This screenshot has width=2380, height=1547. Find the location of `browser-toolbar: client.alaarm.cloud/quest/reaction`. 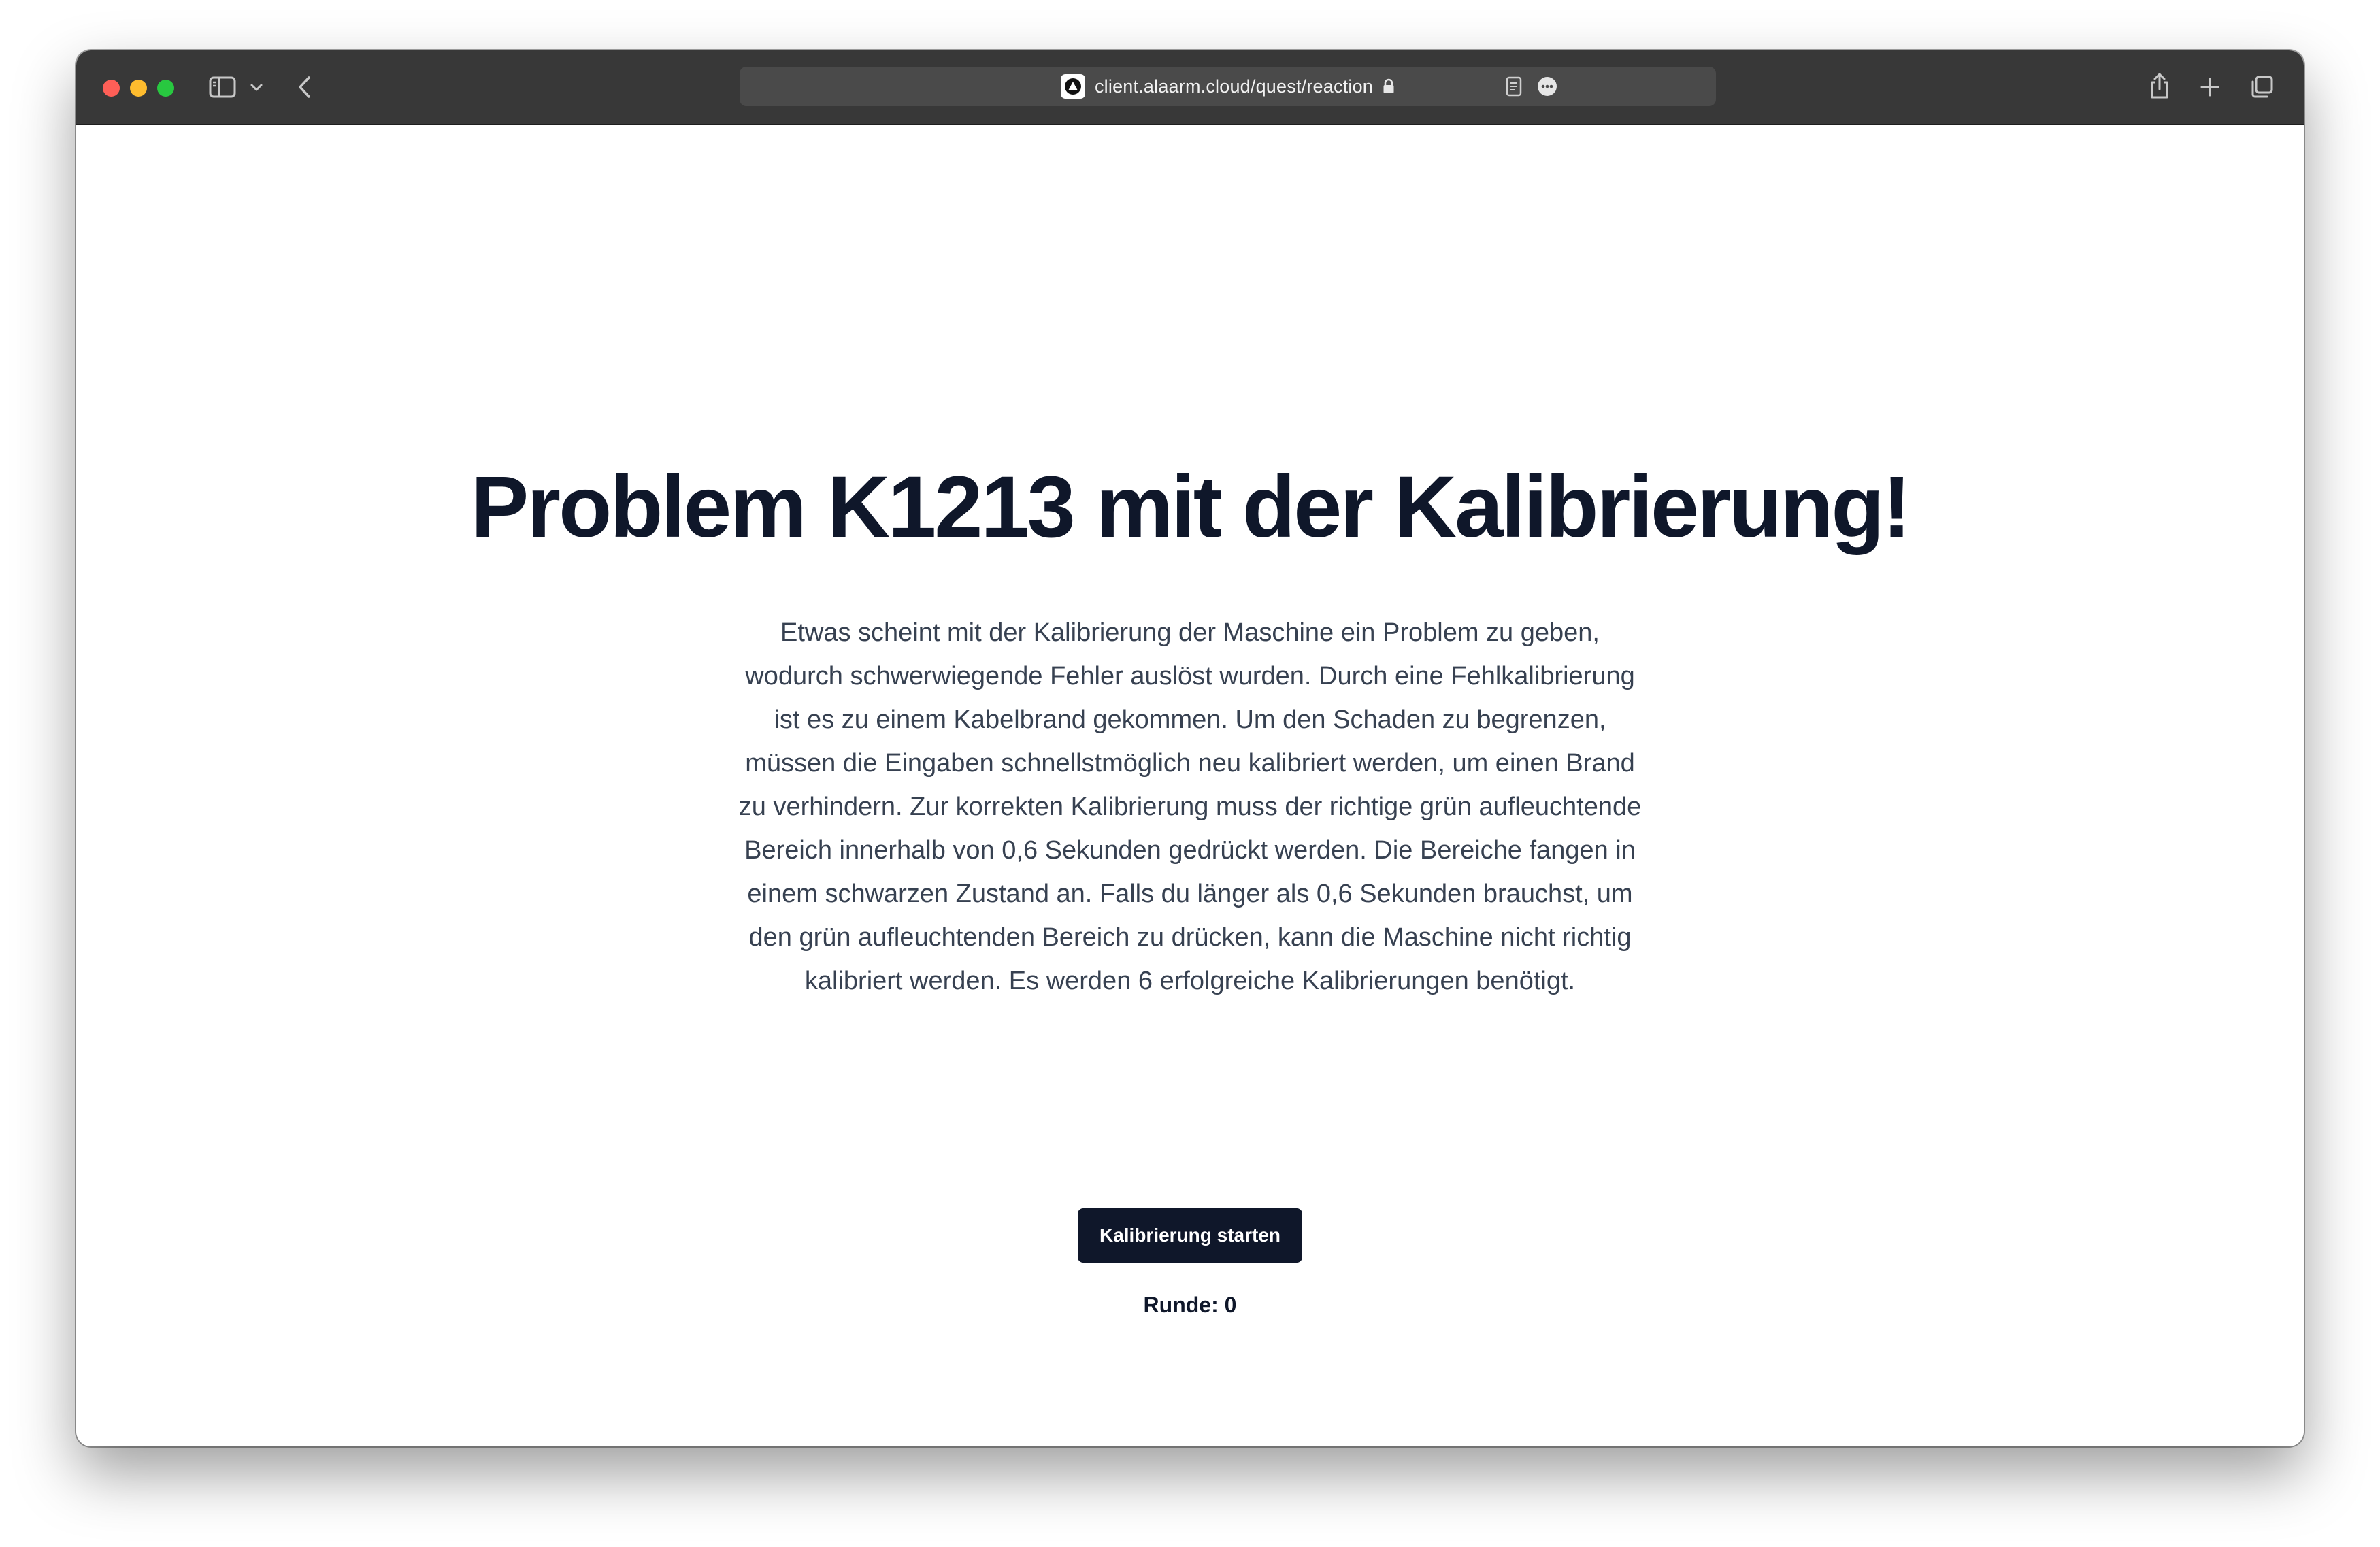

browser-toolbar: client.alaarm.cloud/quest/reaction is located at coordinates (1190, 88).